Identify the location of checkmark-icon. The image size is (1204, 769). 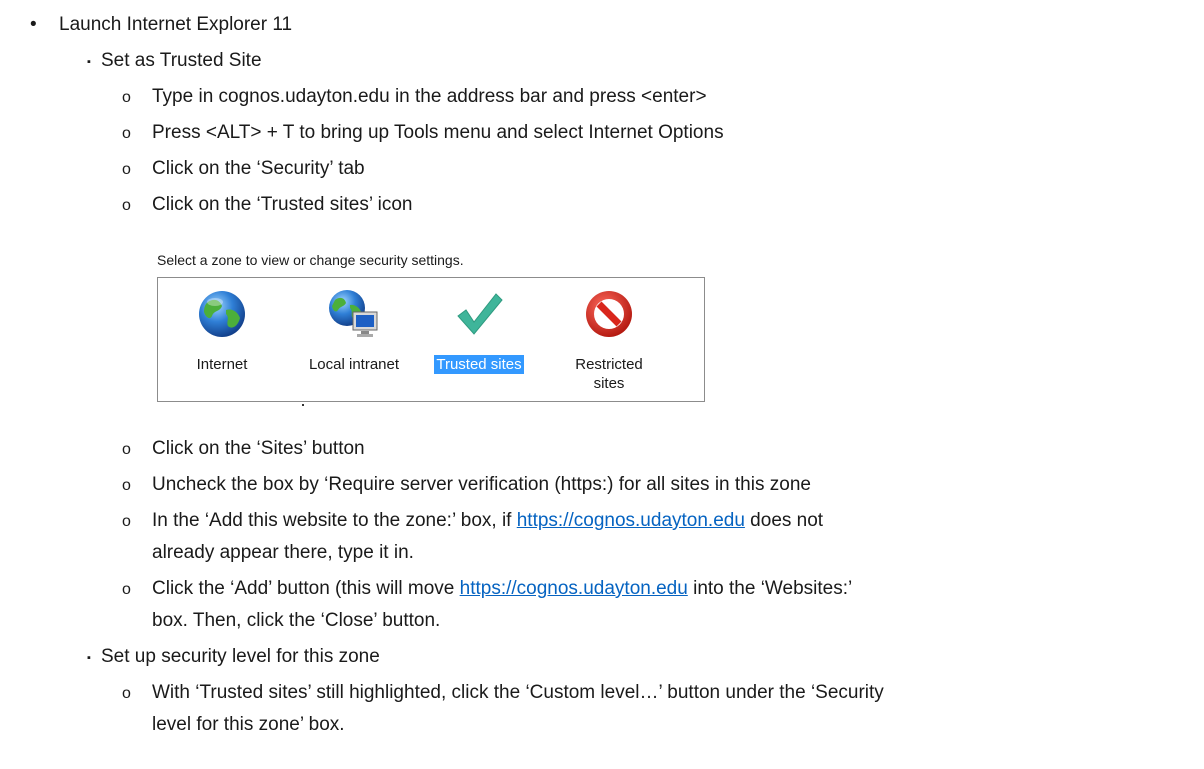
(480, 314).